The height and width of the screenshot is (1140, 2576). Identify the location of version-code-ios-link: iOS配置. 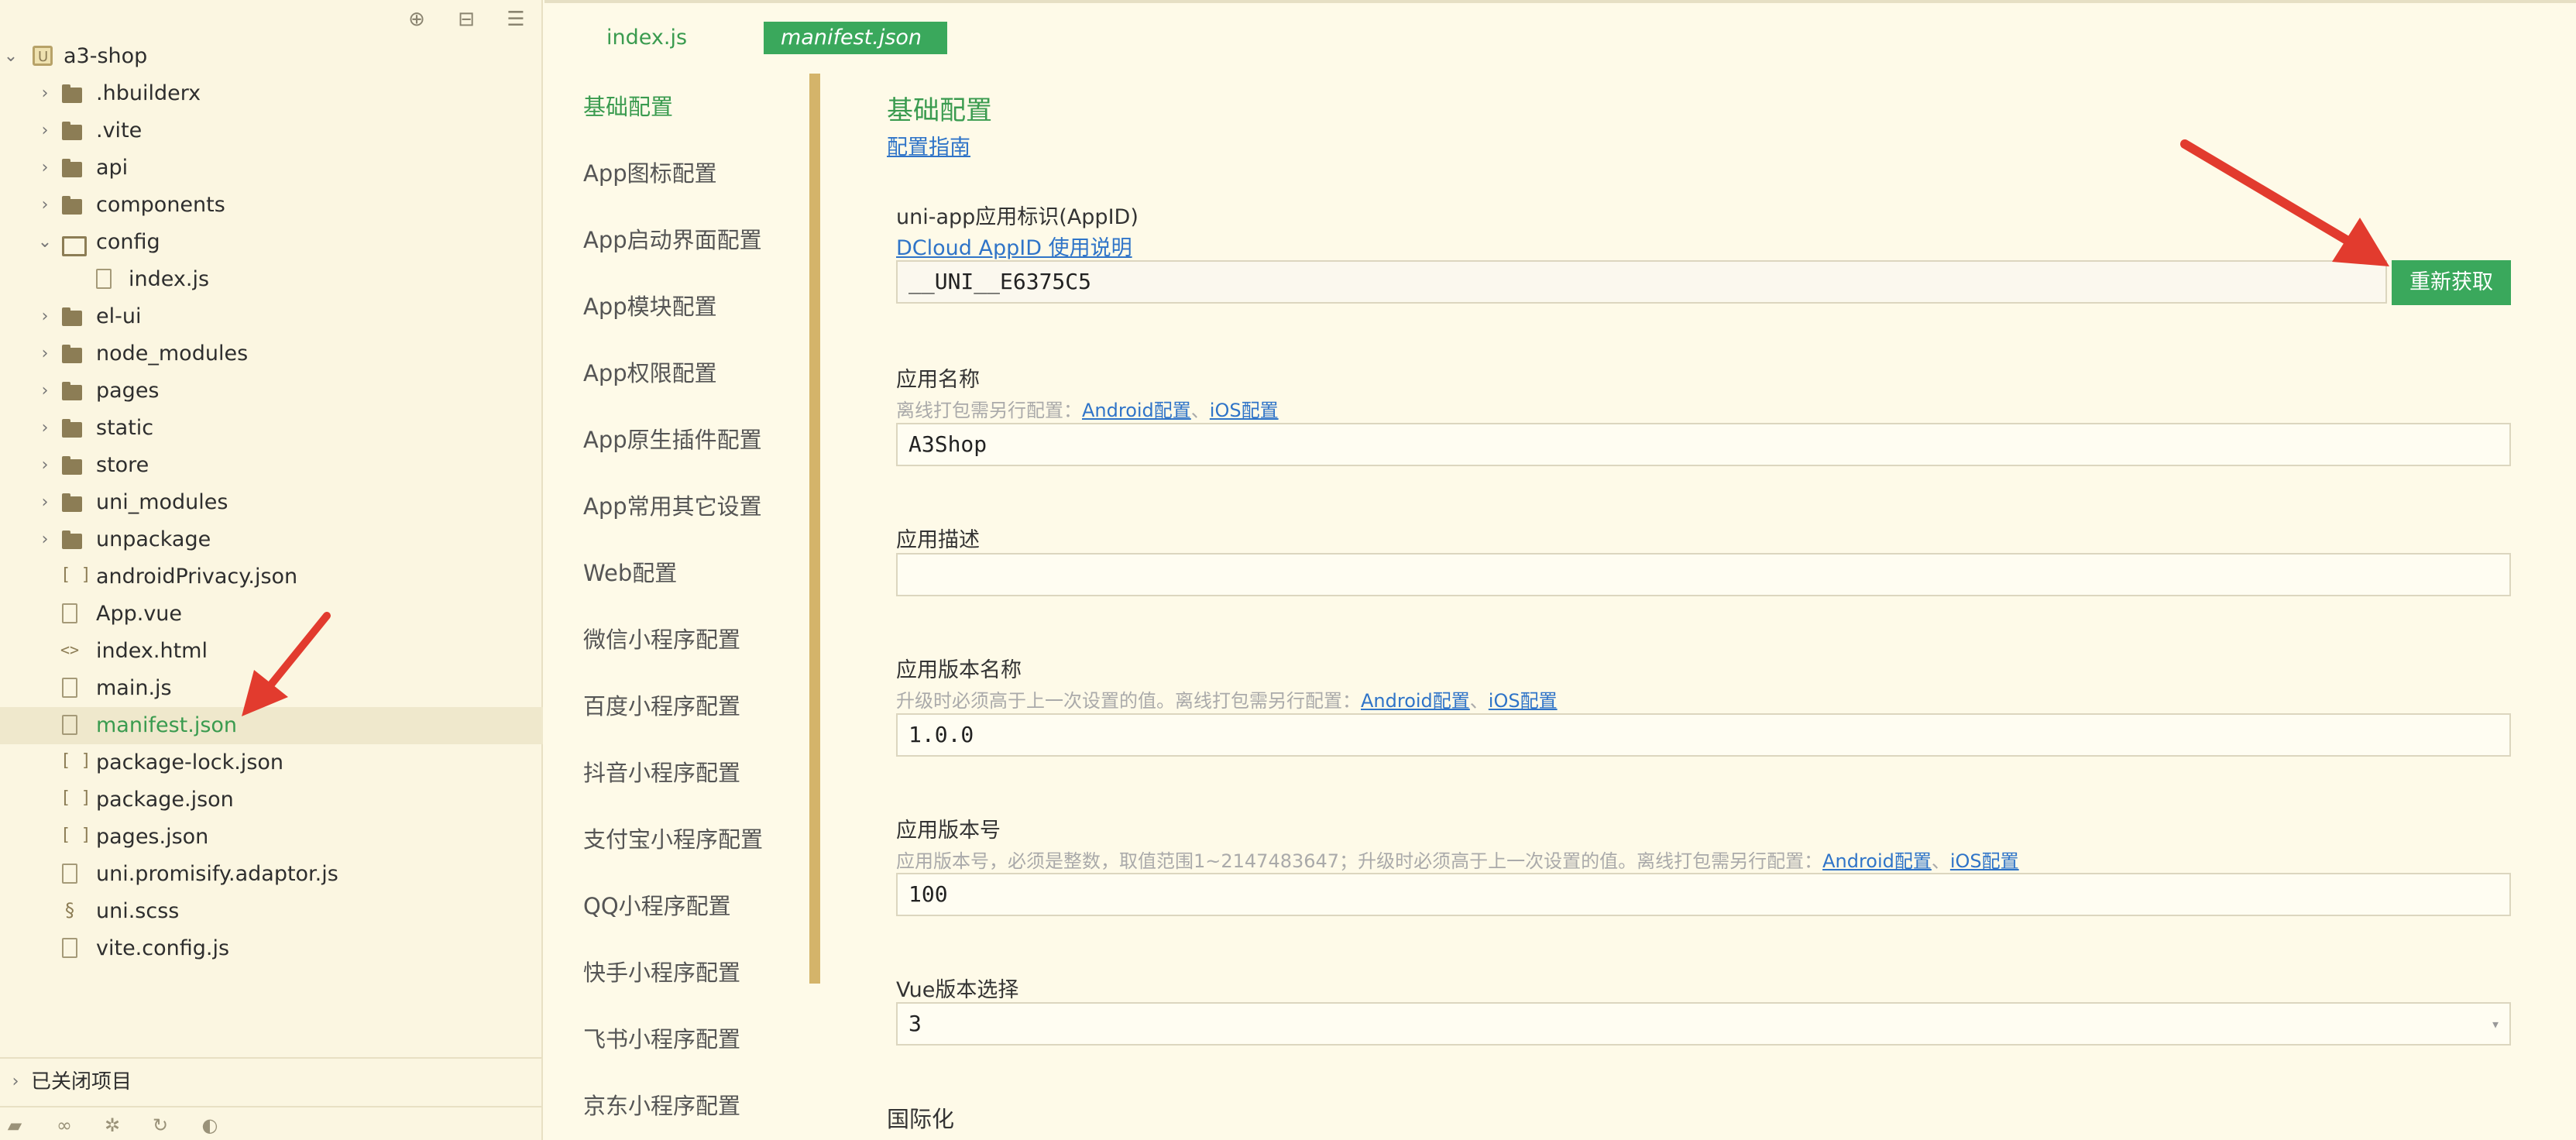
(1984, 861).